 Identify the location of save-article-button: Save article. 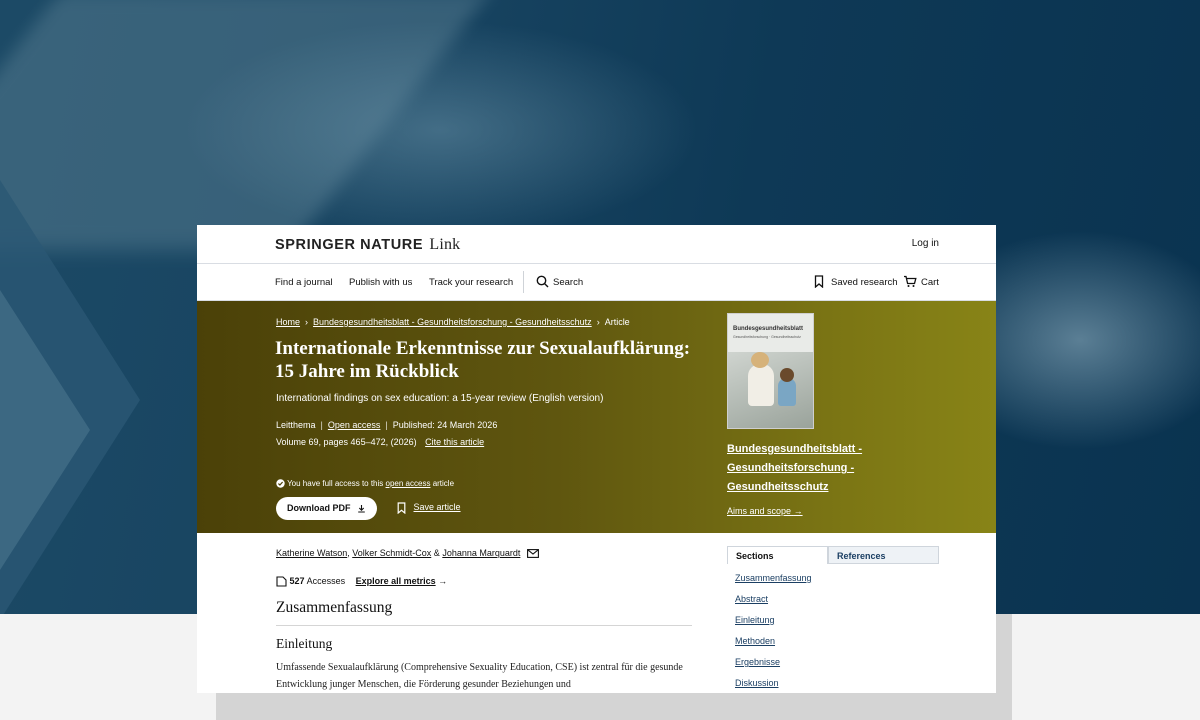
(429, 508).